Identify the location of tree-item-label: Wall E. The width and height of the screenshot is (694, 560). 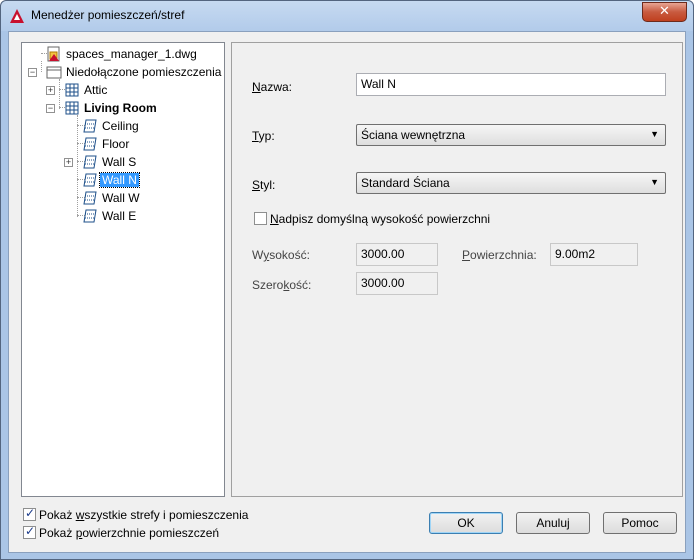
(119, 216).